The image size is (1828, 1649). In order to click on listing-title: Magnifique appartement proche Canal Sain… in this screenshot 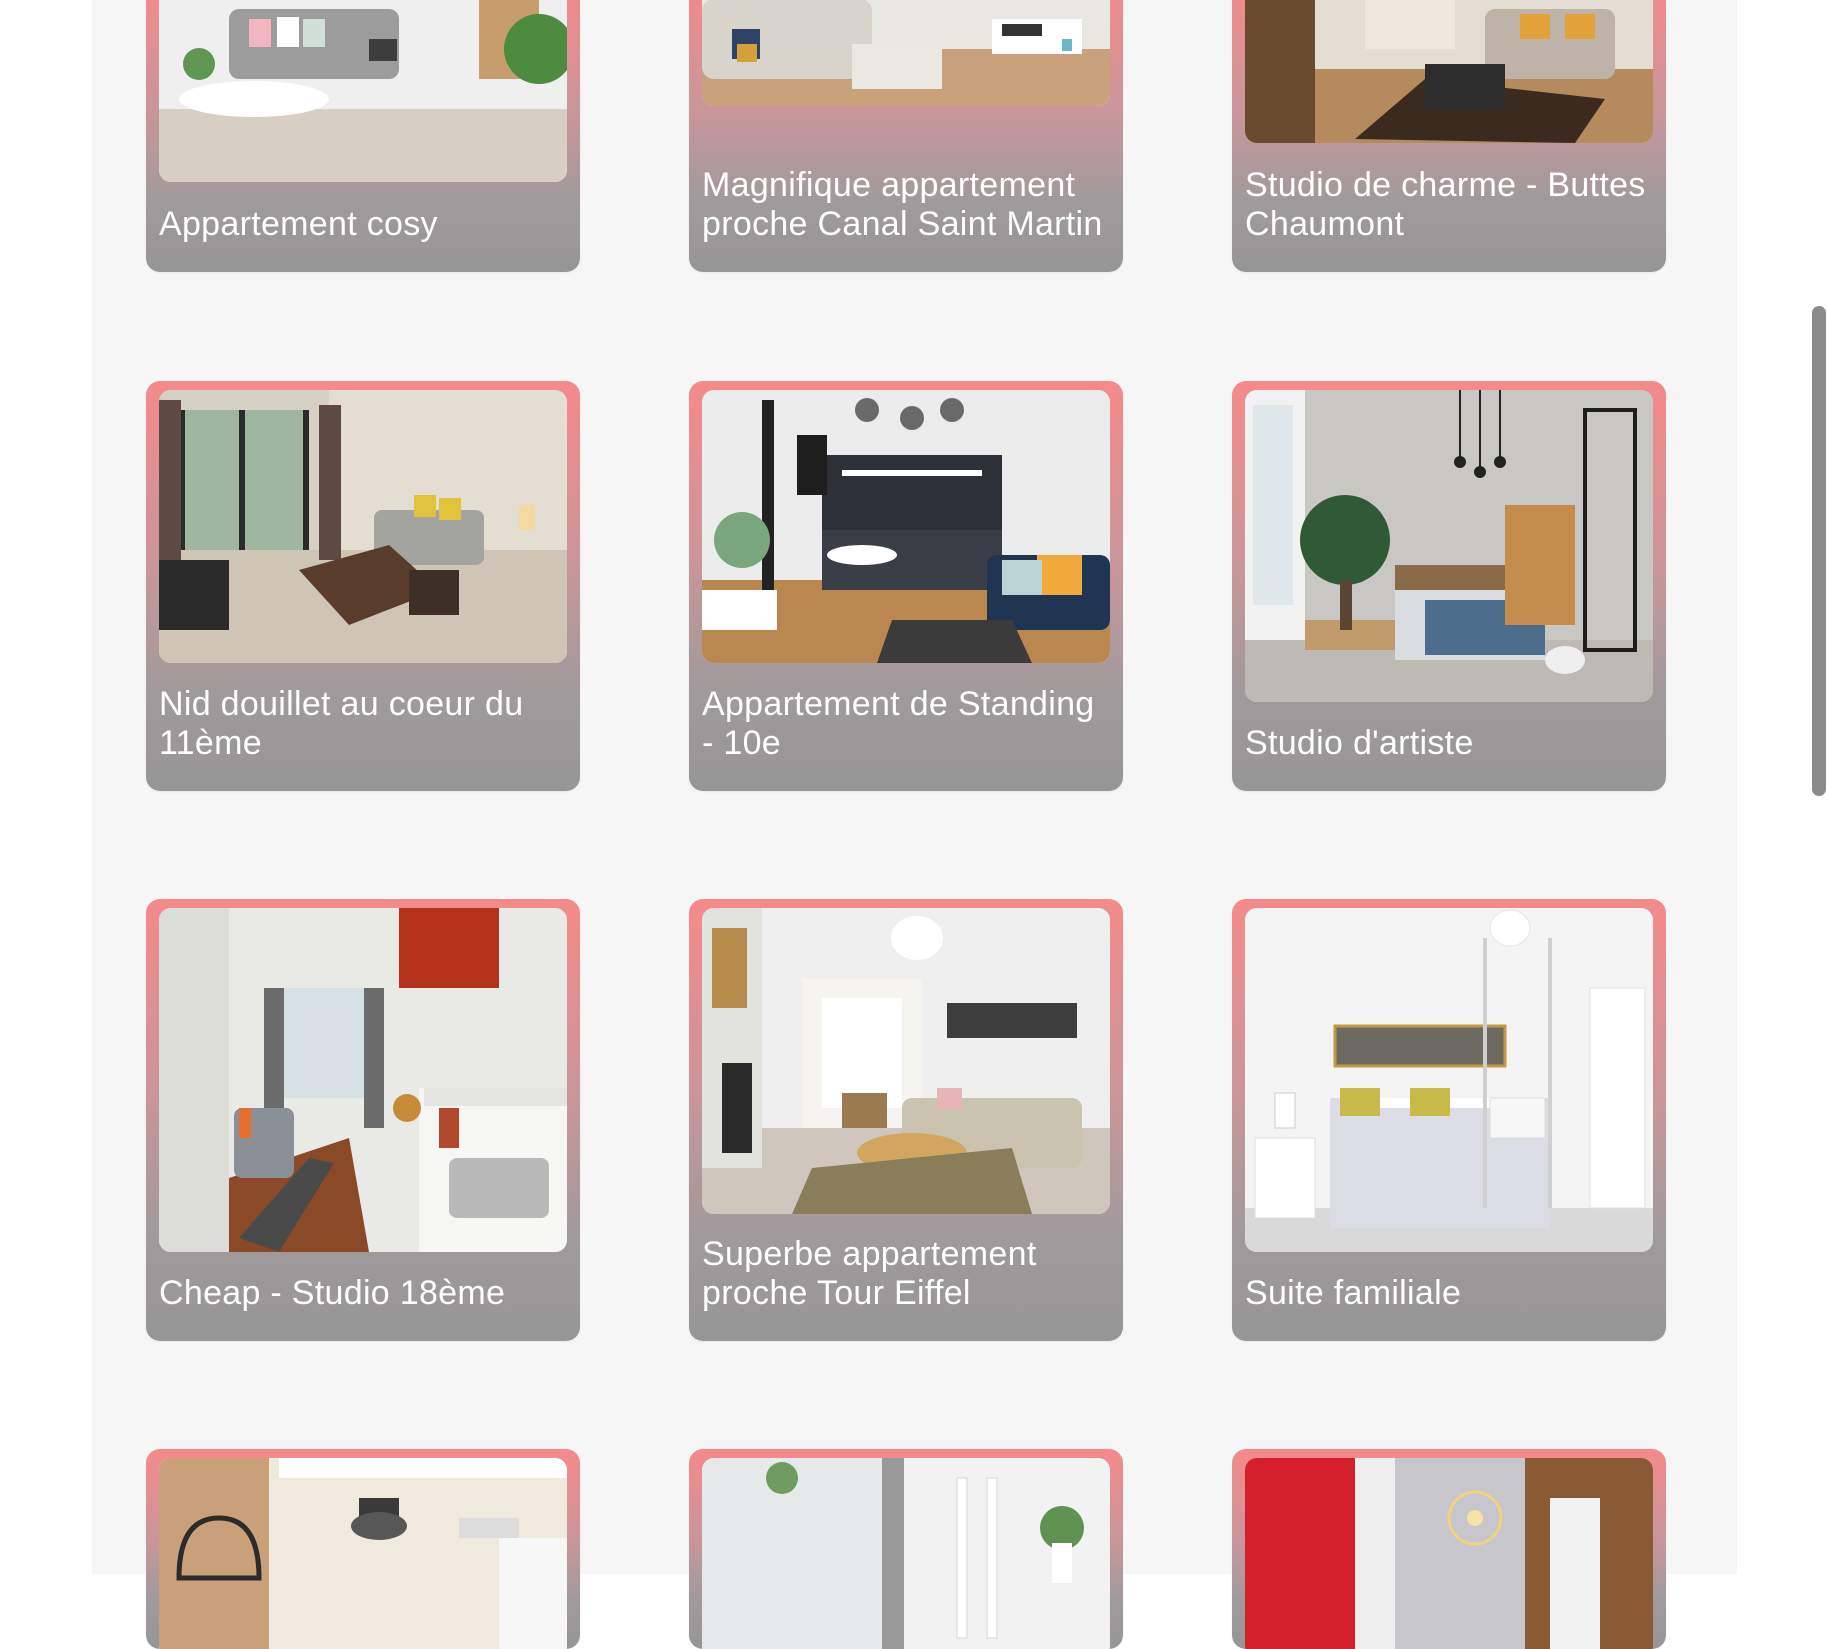, I will do `click(906, 205)`.